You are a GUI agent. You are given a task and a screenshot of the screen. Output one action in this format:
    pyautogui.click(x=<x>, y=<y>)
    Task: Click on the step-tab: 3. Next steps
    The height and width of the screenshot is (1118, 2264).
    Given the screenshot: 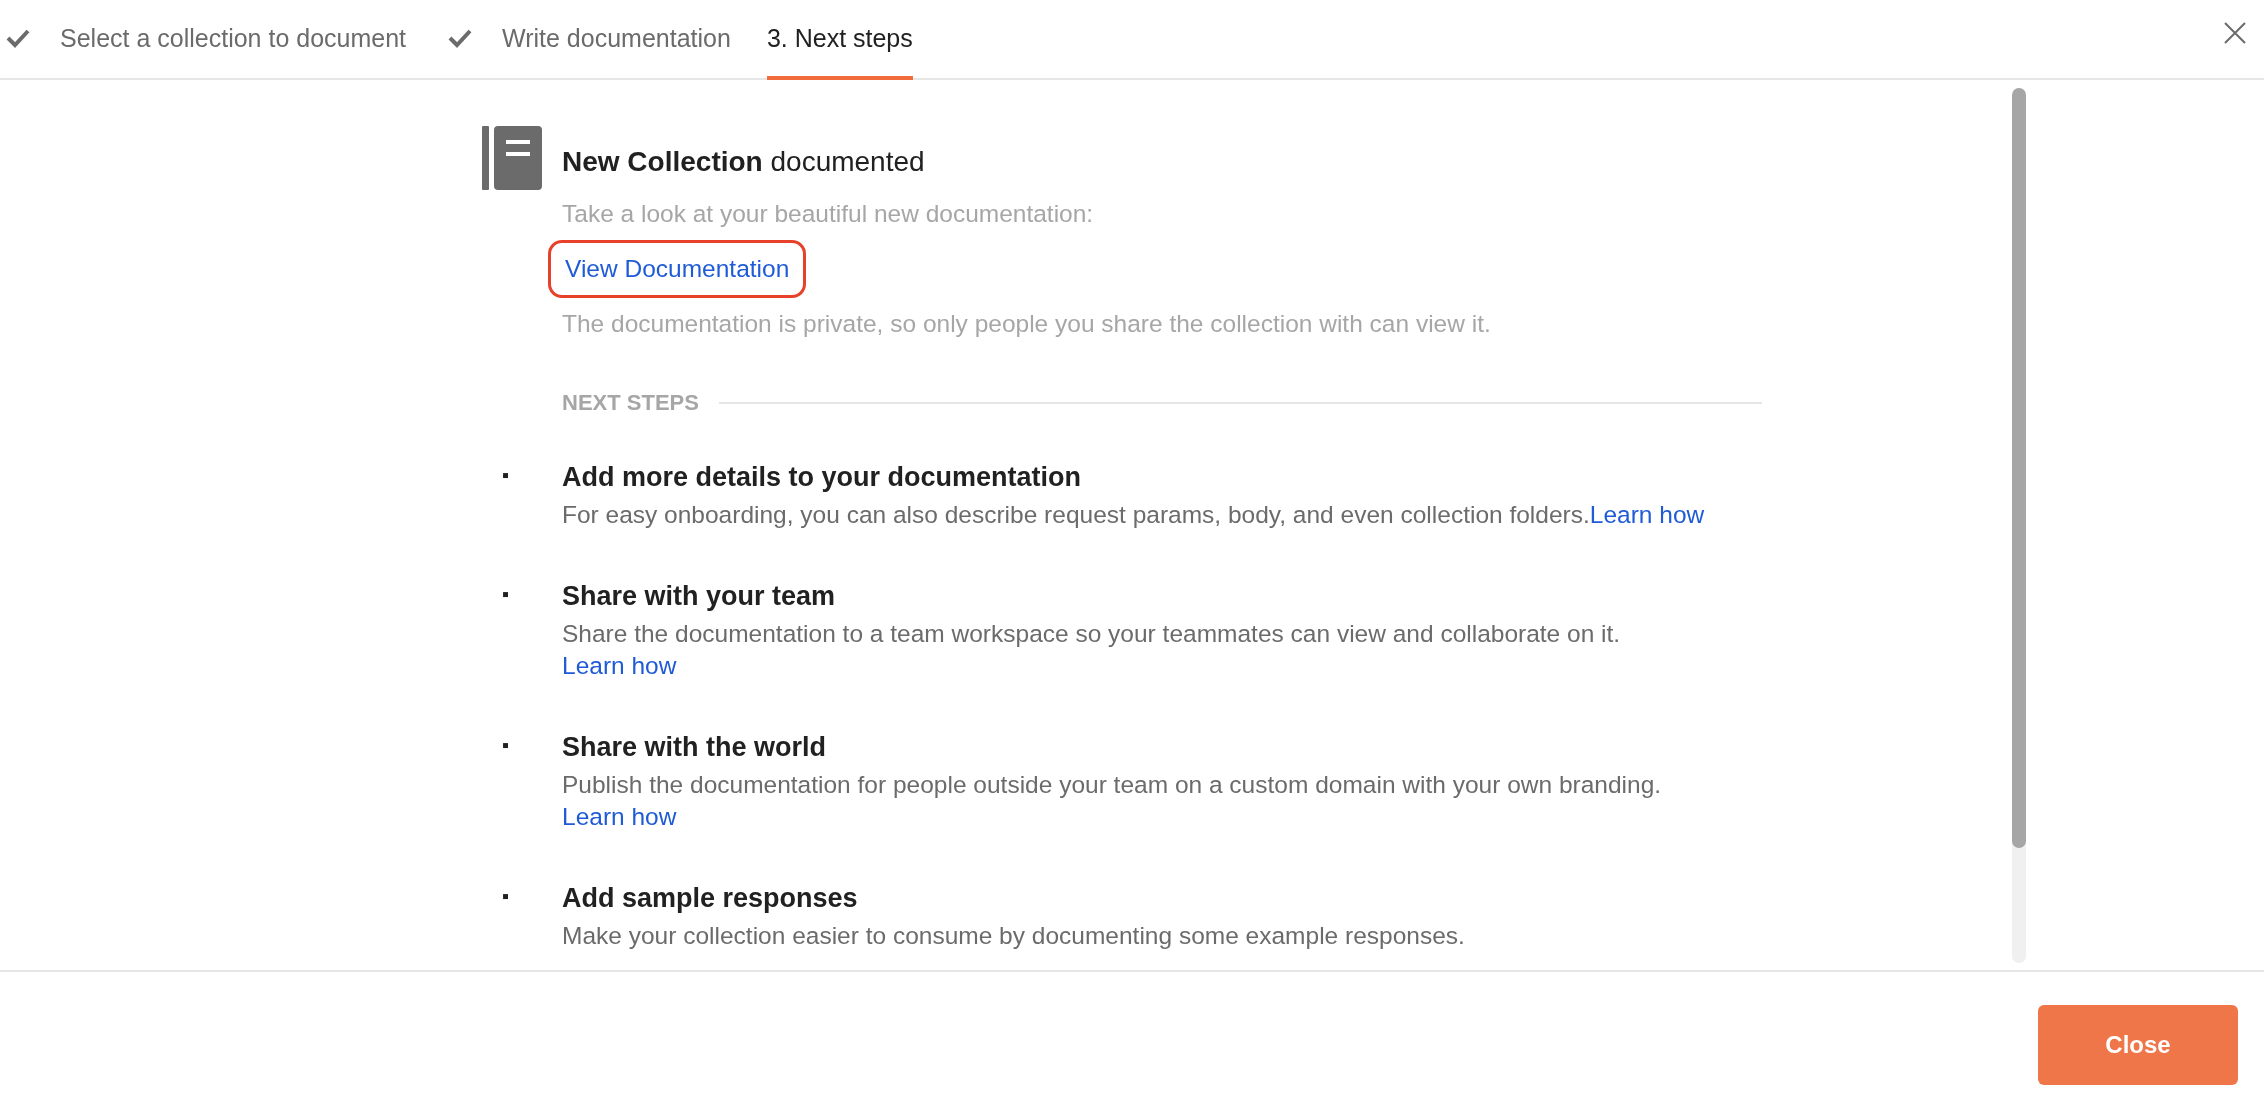 What is the action you would take?
    pyautogui.click(x=839, y=40)
    